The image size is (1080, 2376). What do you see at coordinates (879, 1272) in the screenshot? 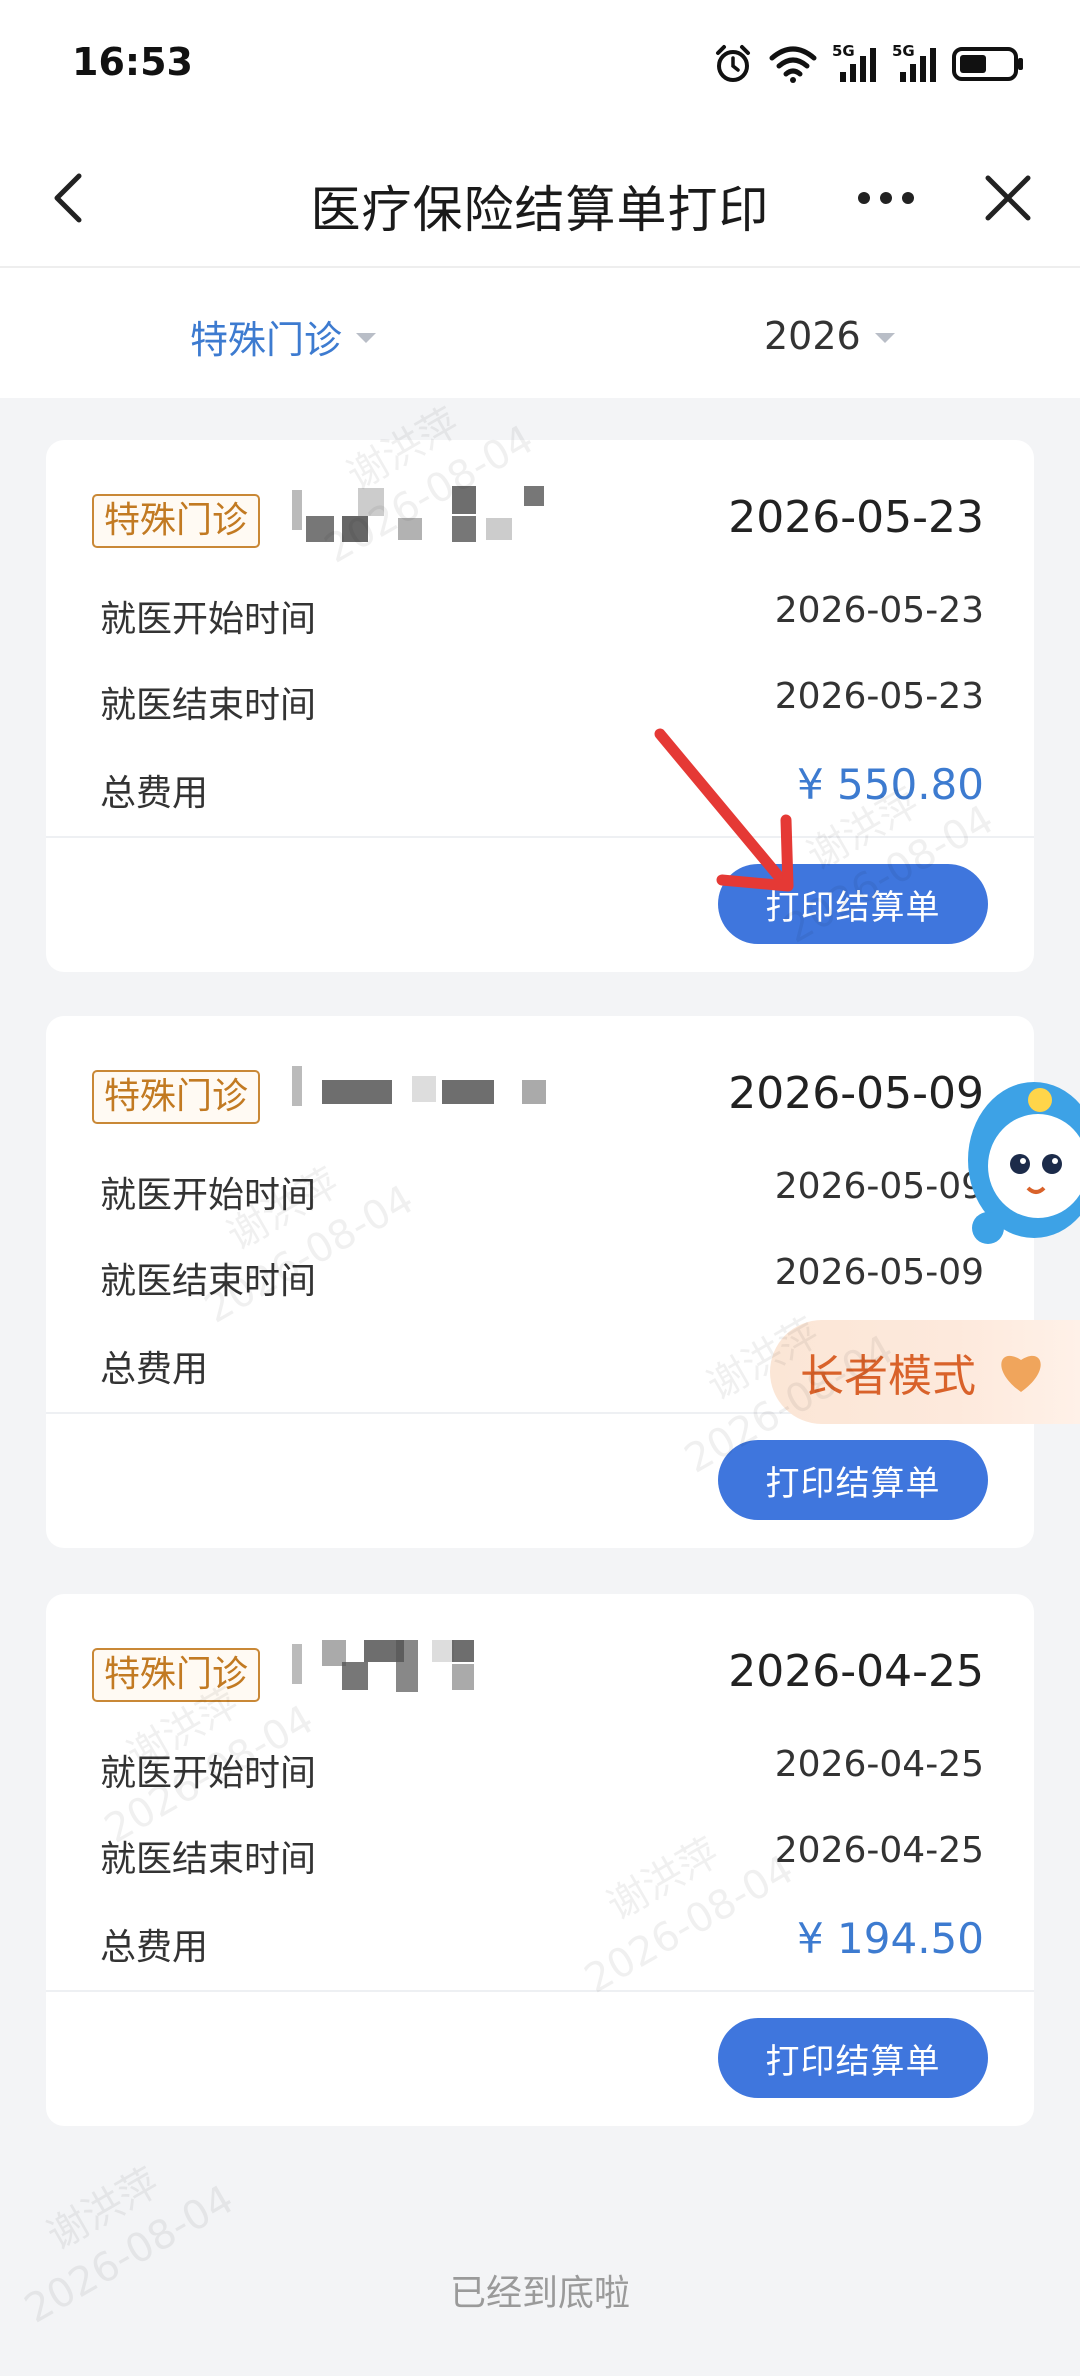
I see `end-time-value: 2026-05-09` at bounding box center [879, 1272].